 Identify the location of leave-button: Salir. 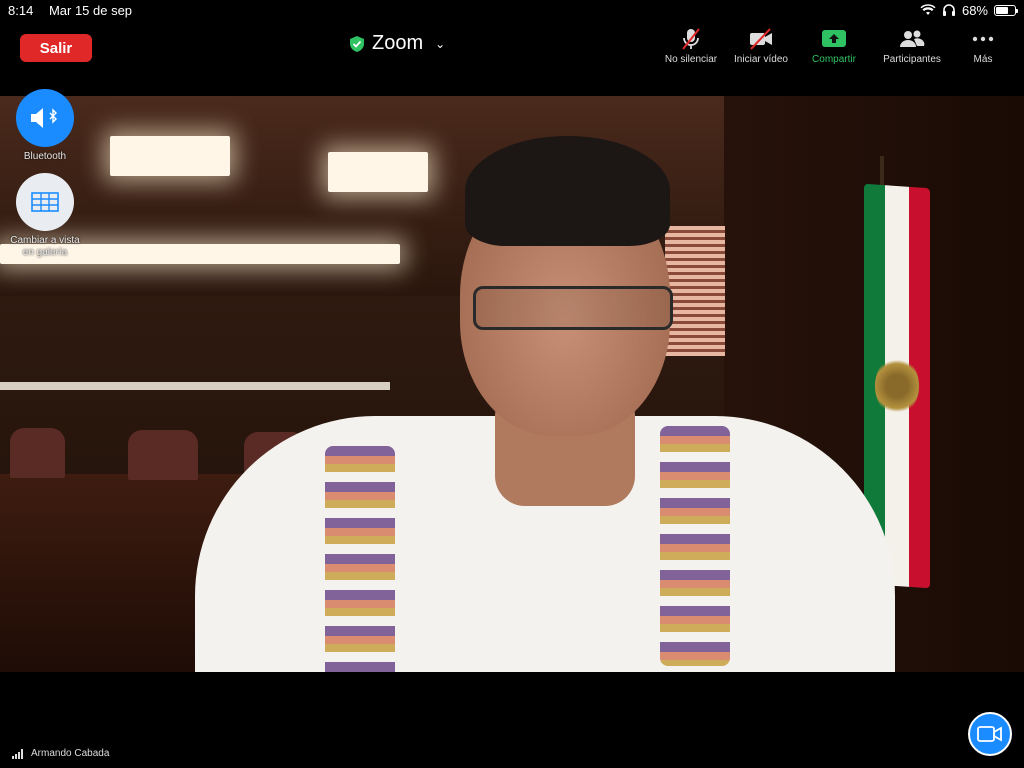
(56, 48).